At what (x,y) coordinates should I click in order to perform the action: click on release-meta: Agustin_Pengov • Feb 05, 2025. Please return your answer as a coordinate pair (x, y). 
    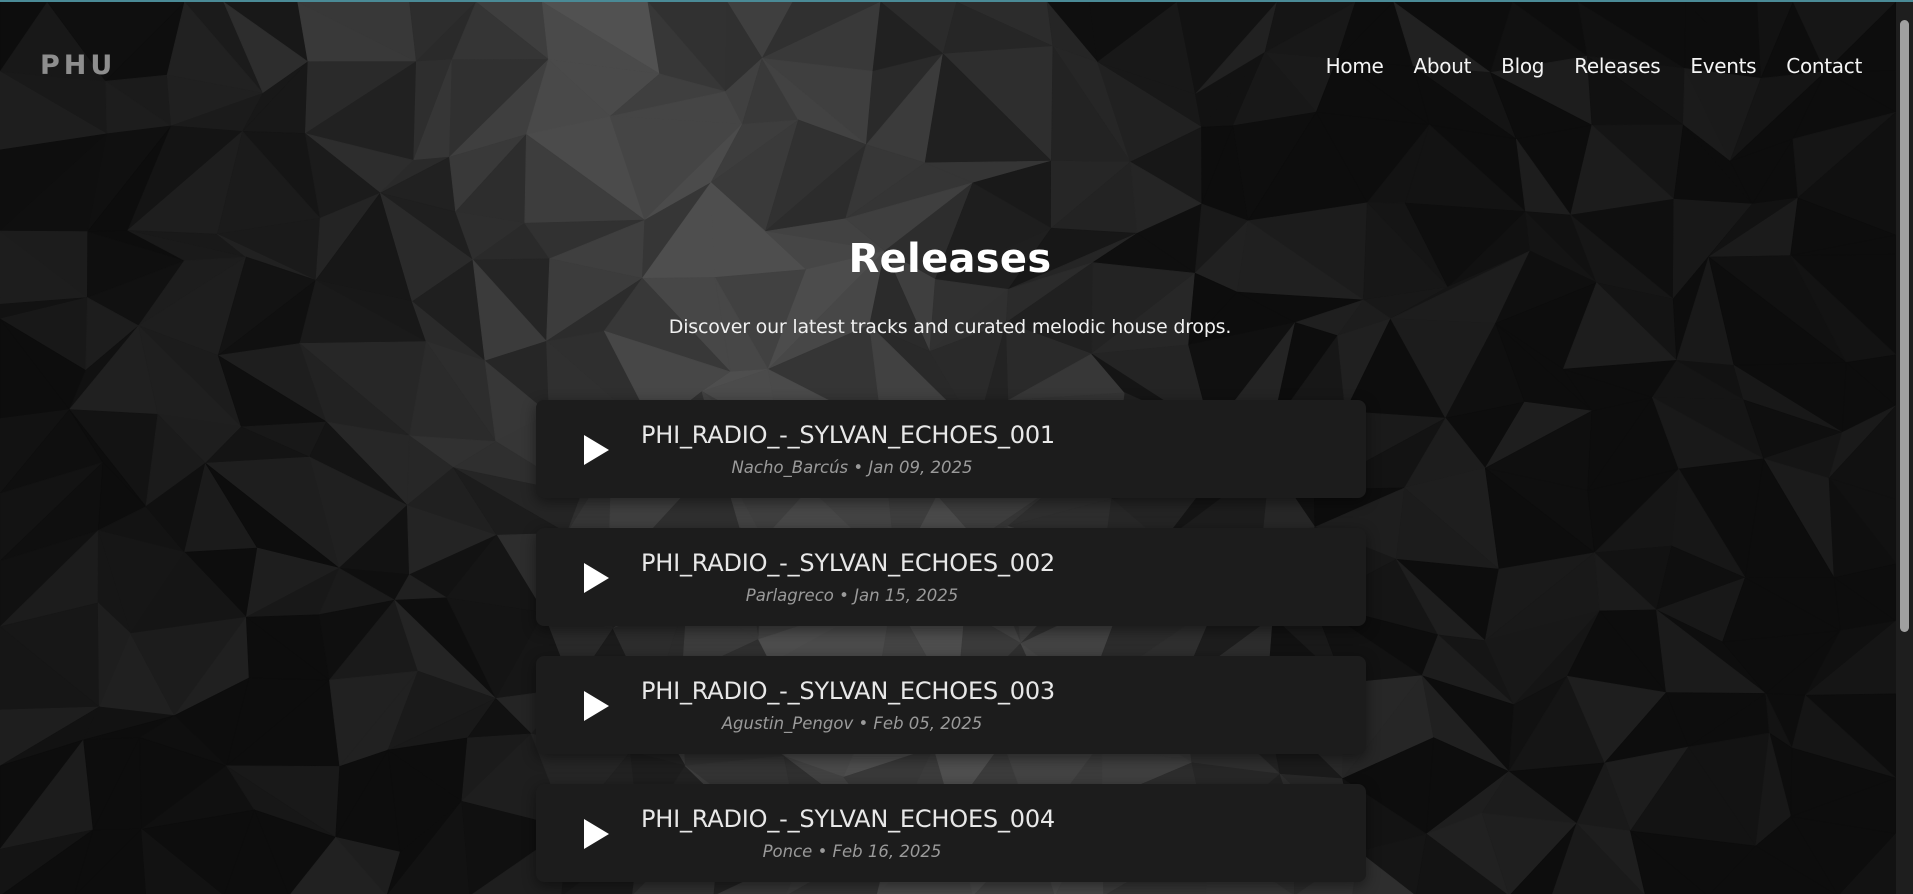
    Looking at the image, I should click on (852, 723).